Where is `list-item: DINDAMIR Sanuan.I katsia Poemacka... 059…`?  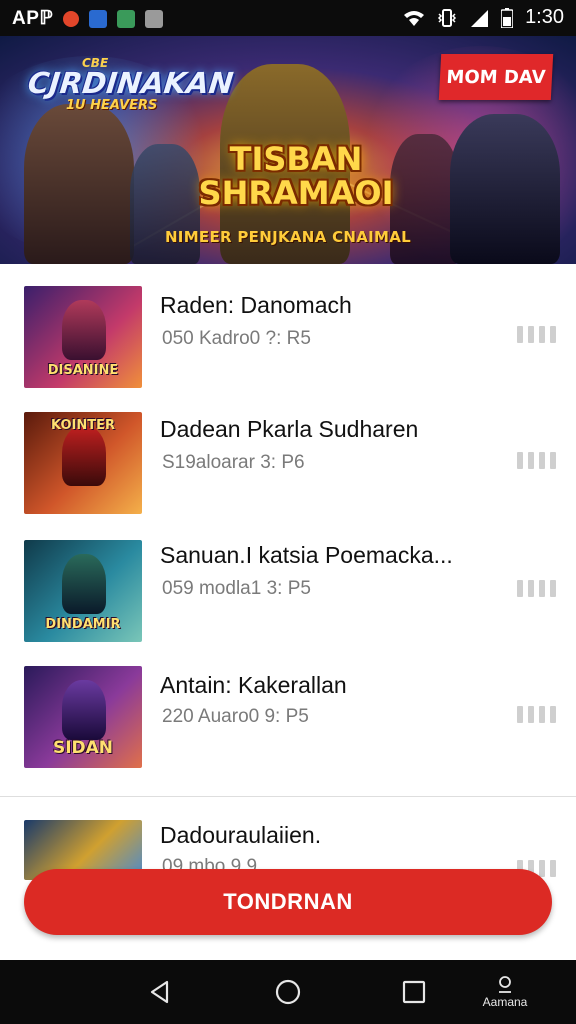
list-item: DINDAMIR Sanuan.I katsia Poemacka... 059… is located at coordinates (288, 594).